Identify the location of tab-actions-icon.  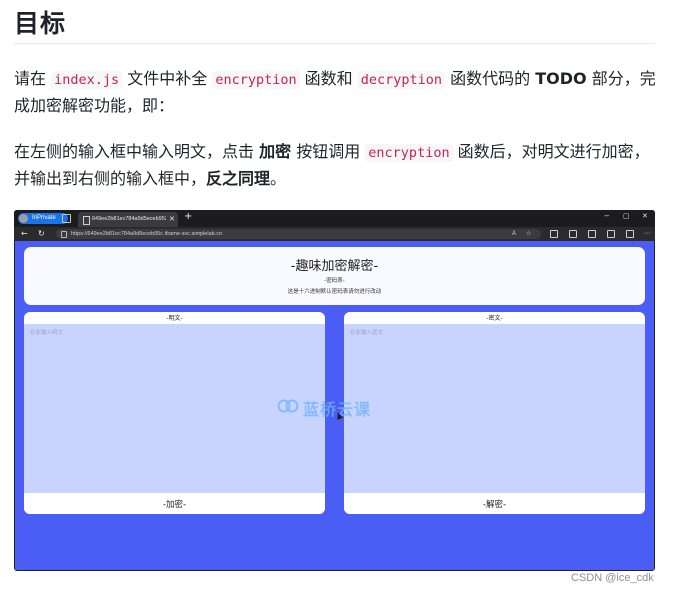
(66, 218).